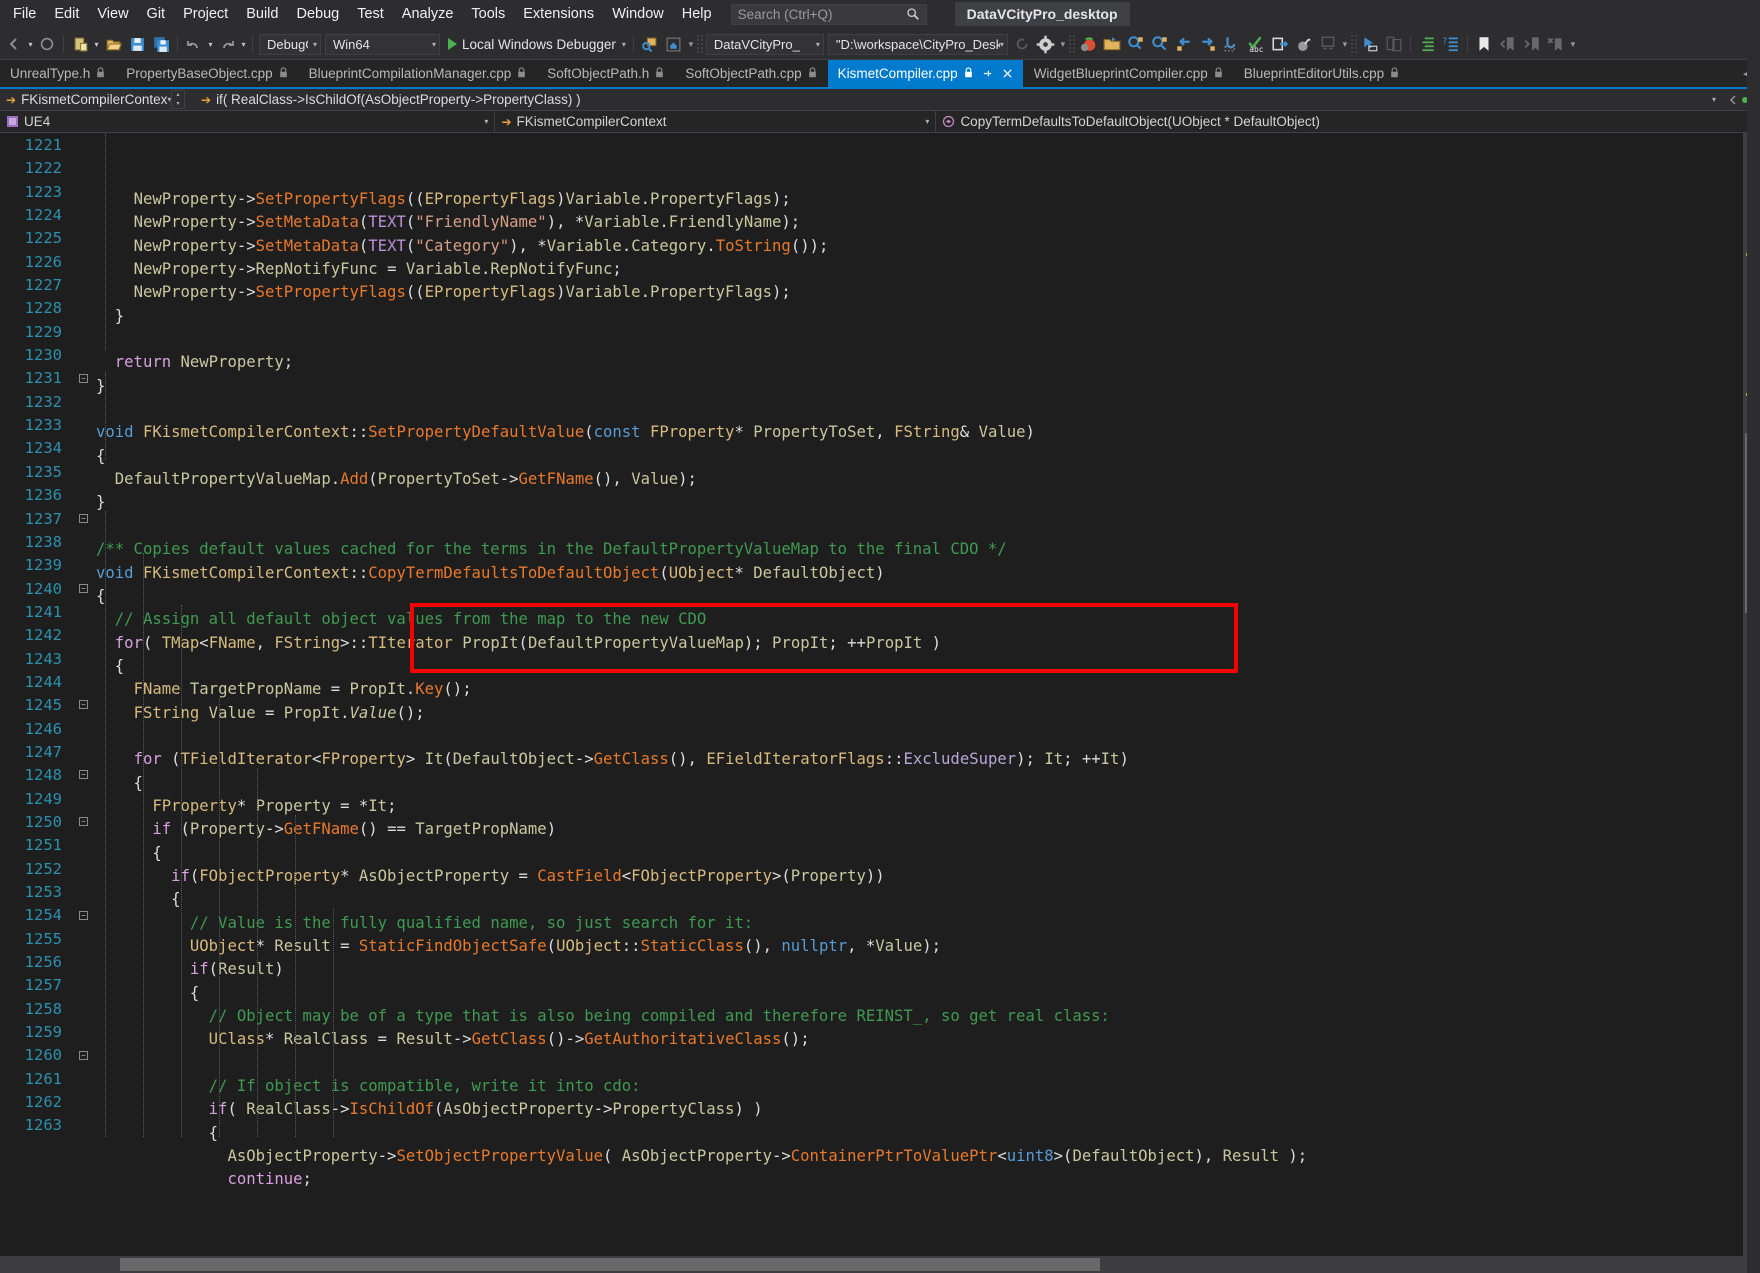 The height and width of the screenshot is (1273, 1760). Describe the element at coordinates (262, 14) in the screenshot. I see `menu-item-build: Build` at that location.